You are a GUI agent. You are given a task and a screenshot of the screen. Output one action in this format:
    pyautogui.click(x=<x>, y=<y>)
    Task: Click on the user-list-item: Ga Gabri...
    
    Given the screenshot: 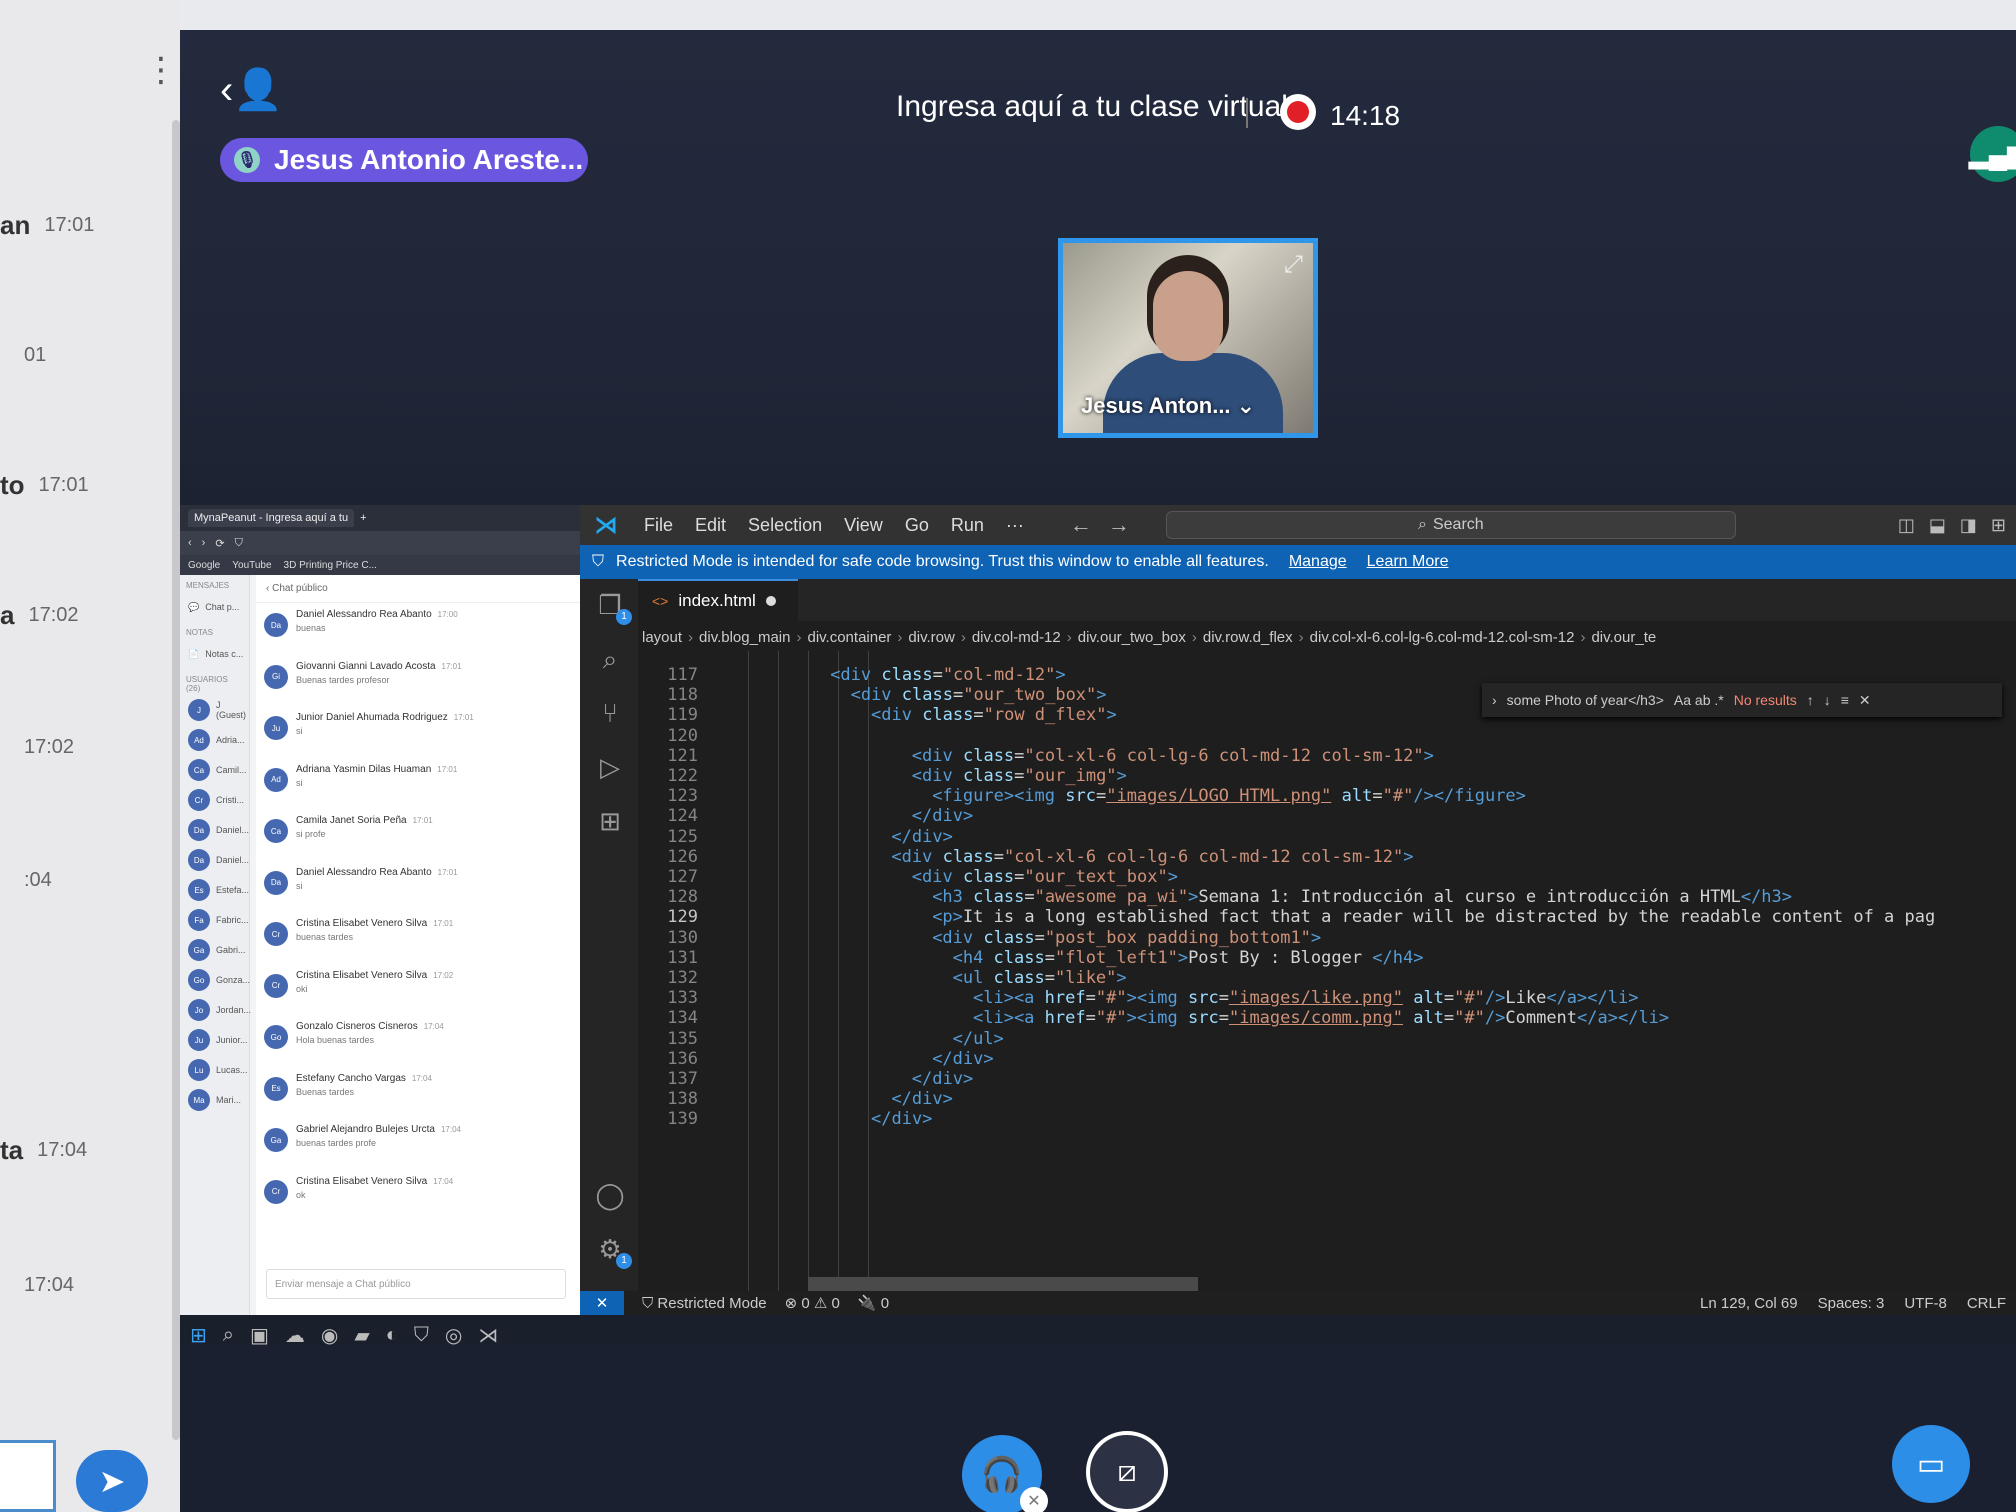 What is the action you would take?
    pyautogui.click(x=214, y=950)
    